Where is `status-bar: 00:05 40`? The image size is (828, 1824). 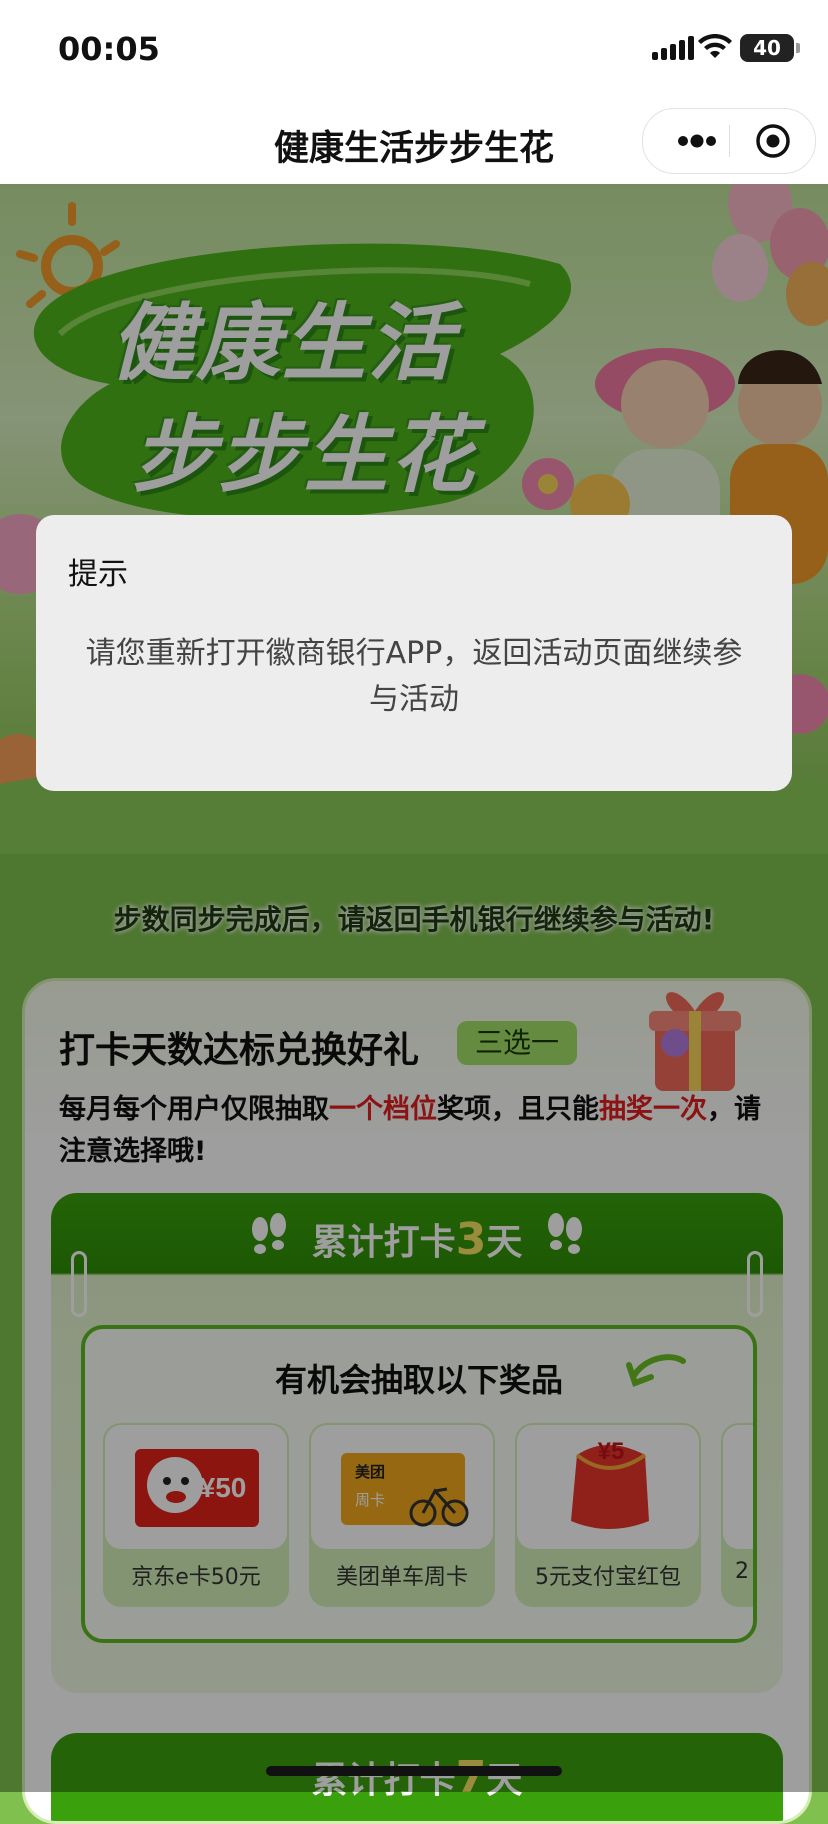
status-bar: 00:05 40 is located at coordinates (414, 48).